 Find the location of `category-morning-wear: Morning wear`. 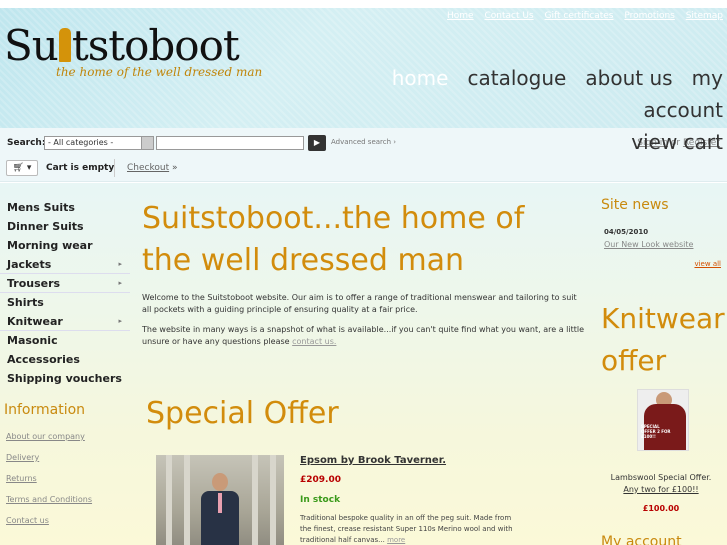

category-morning-wear: Morning wear is located at coordinates (65, 245).